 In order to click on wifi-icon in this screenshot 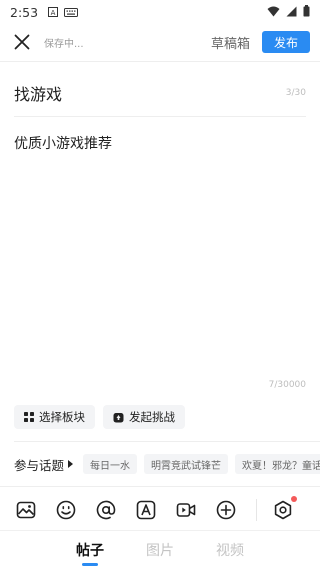, I will do `click(273, 12)`.